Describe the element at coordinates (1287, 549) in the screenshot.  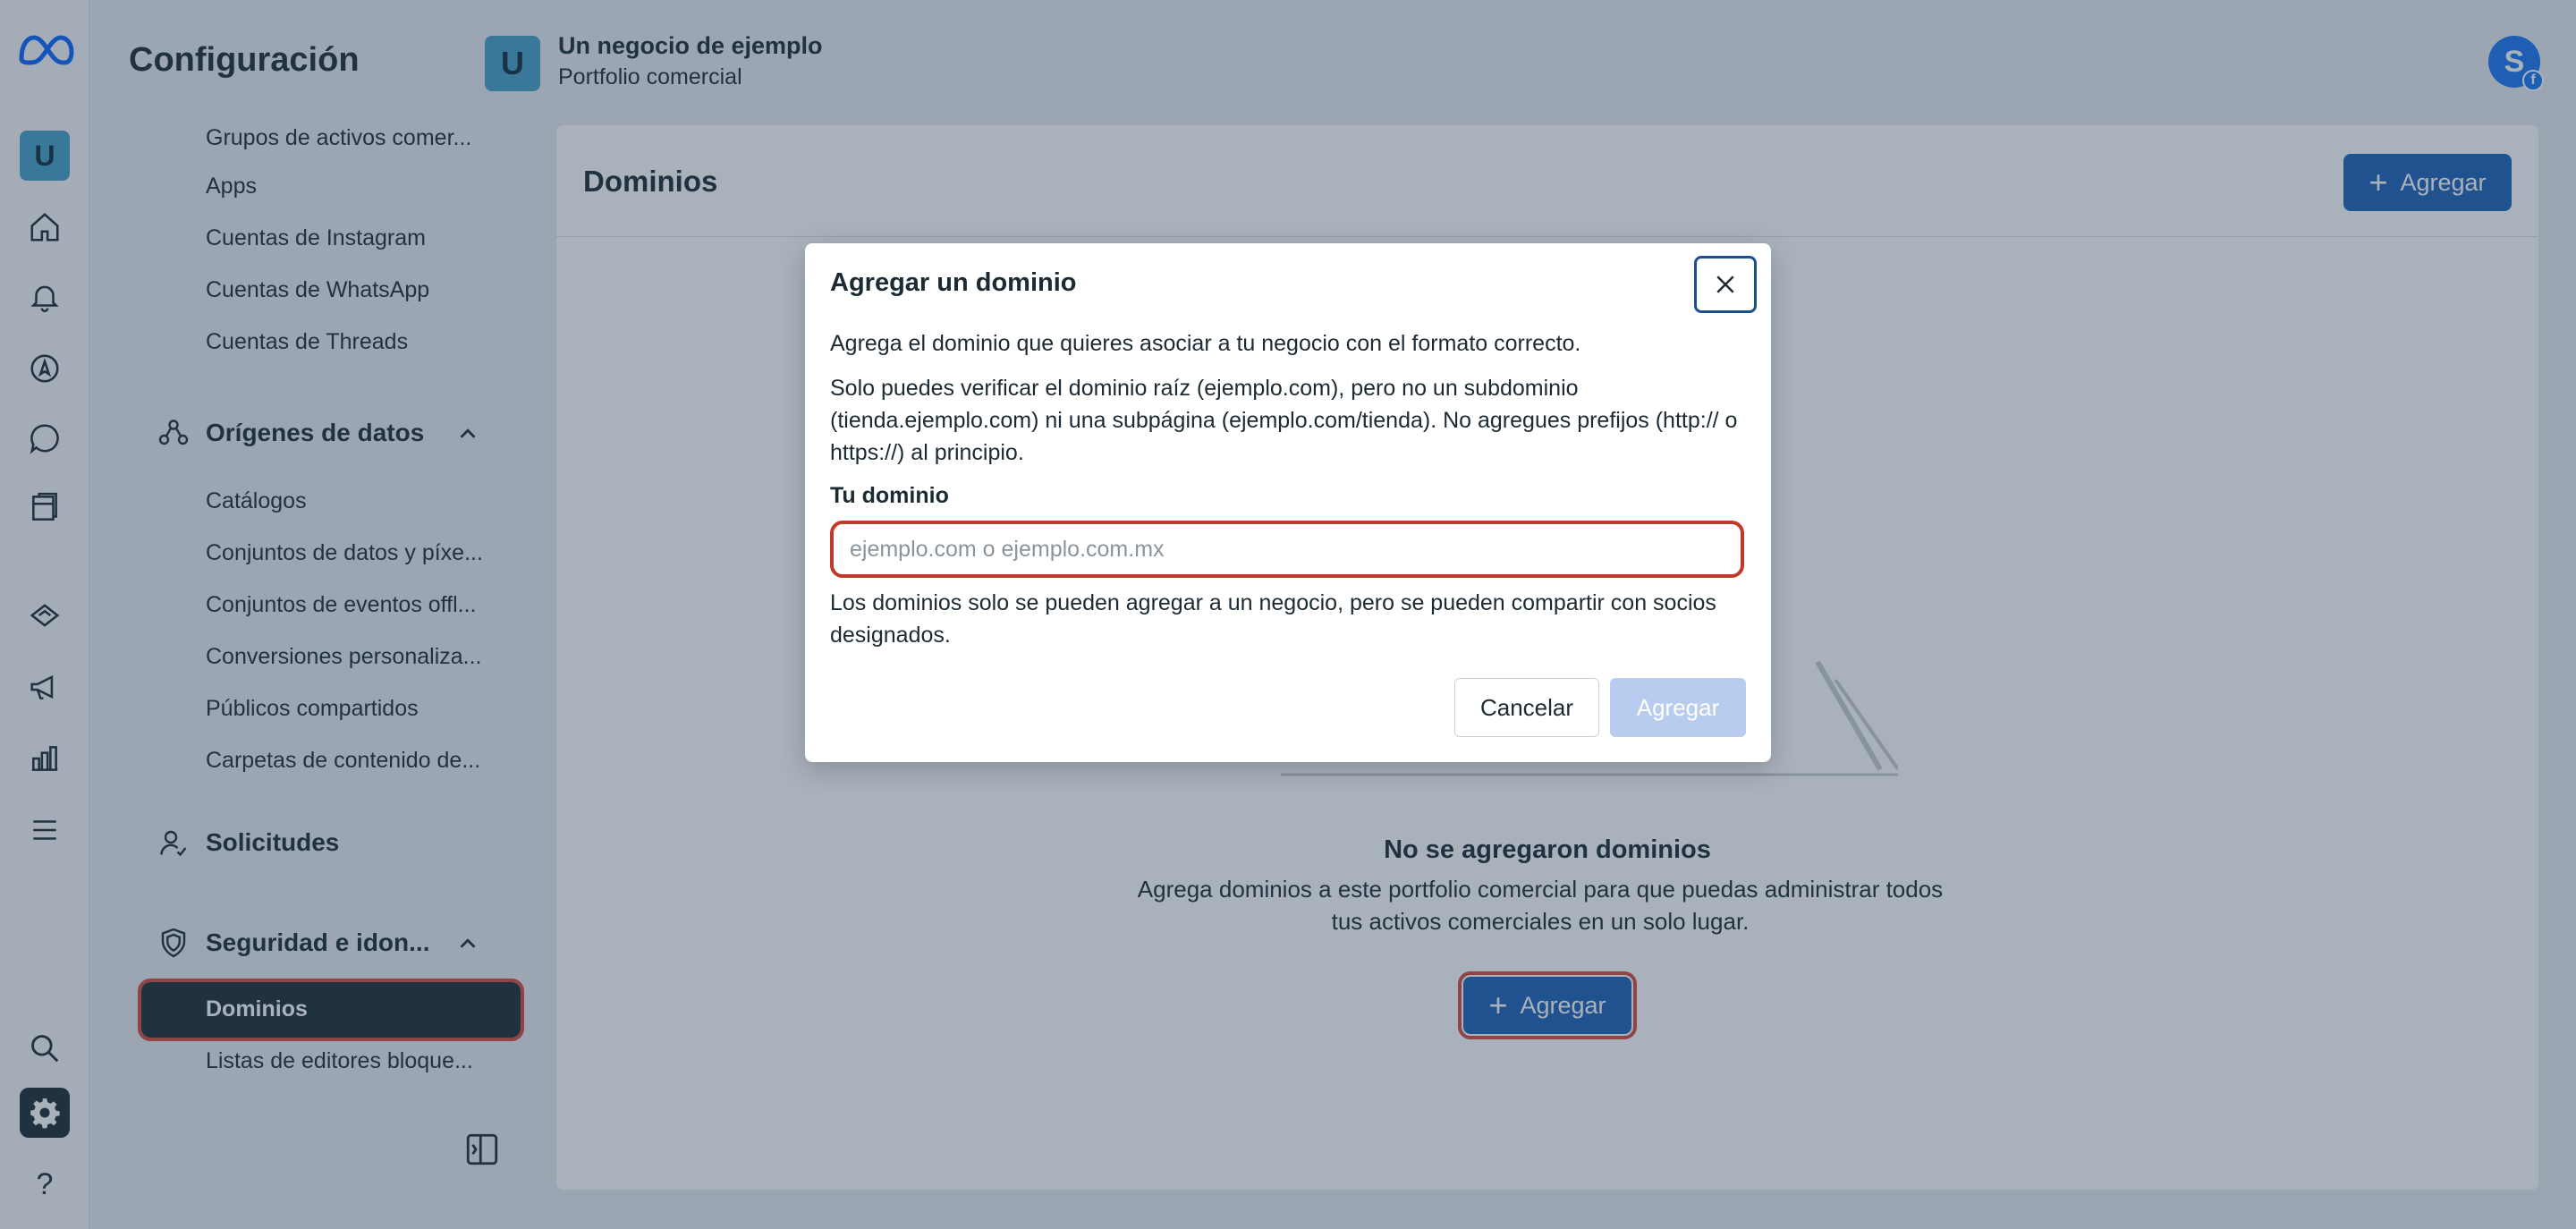
I see `domain-input` at that location.